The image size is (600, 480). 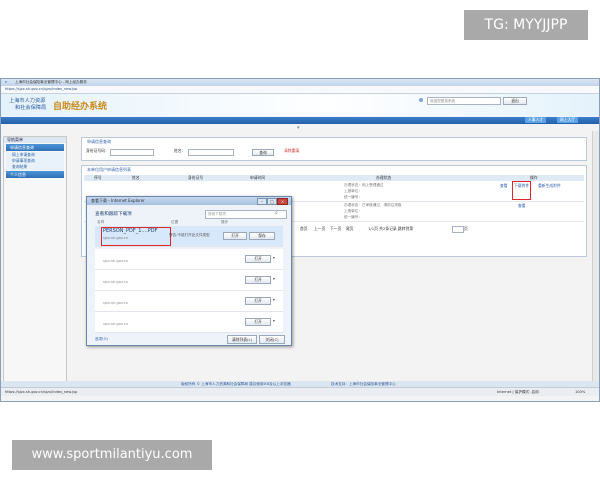 What do you see at coordinates (518, 392) in the screenshot?
I see `status-zone: Internet | 保护模式: 启用` at bounding box center [518, 392].